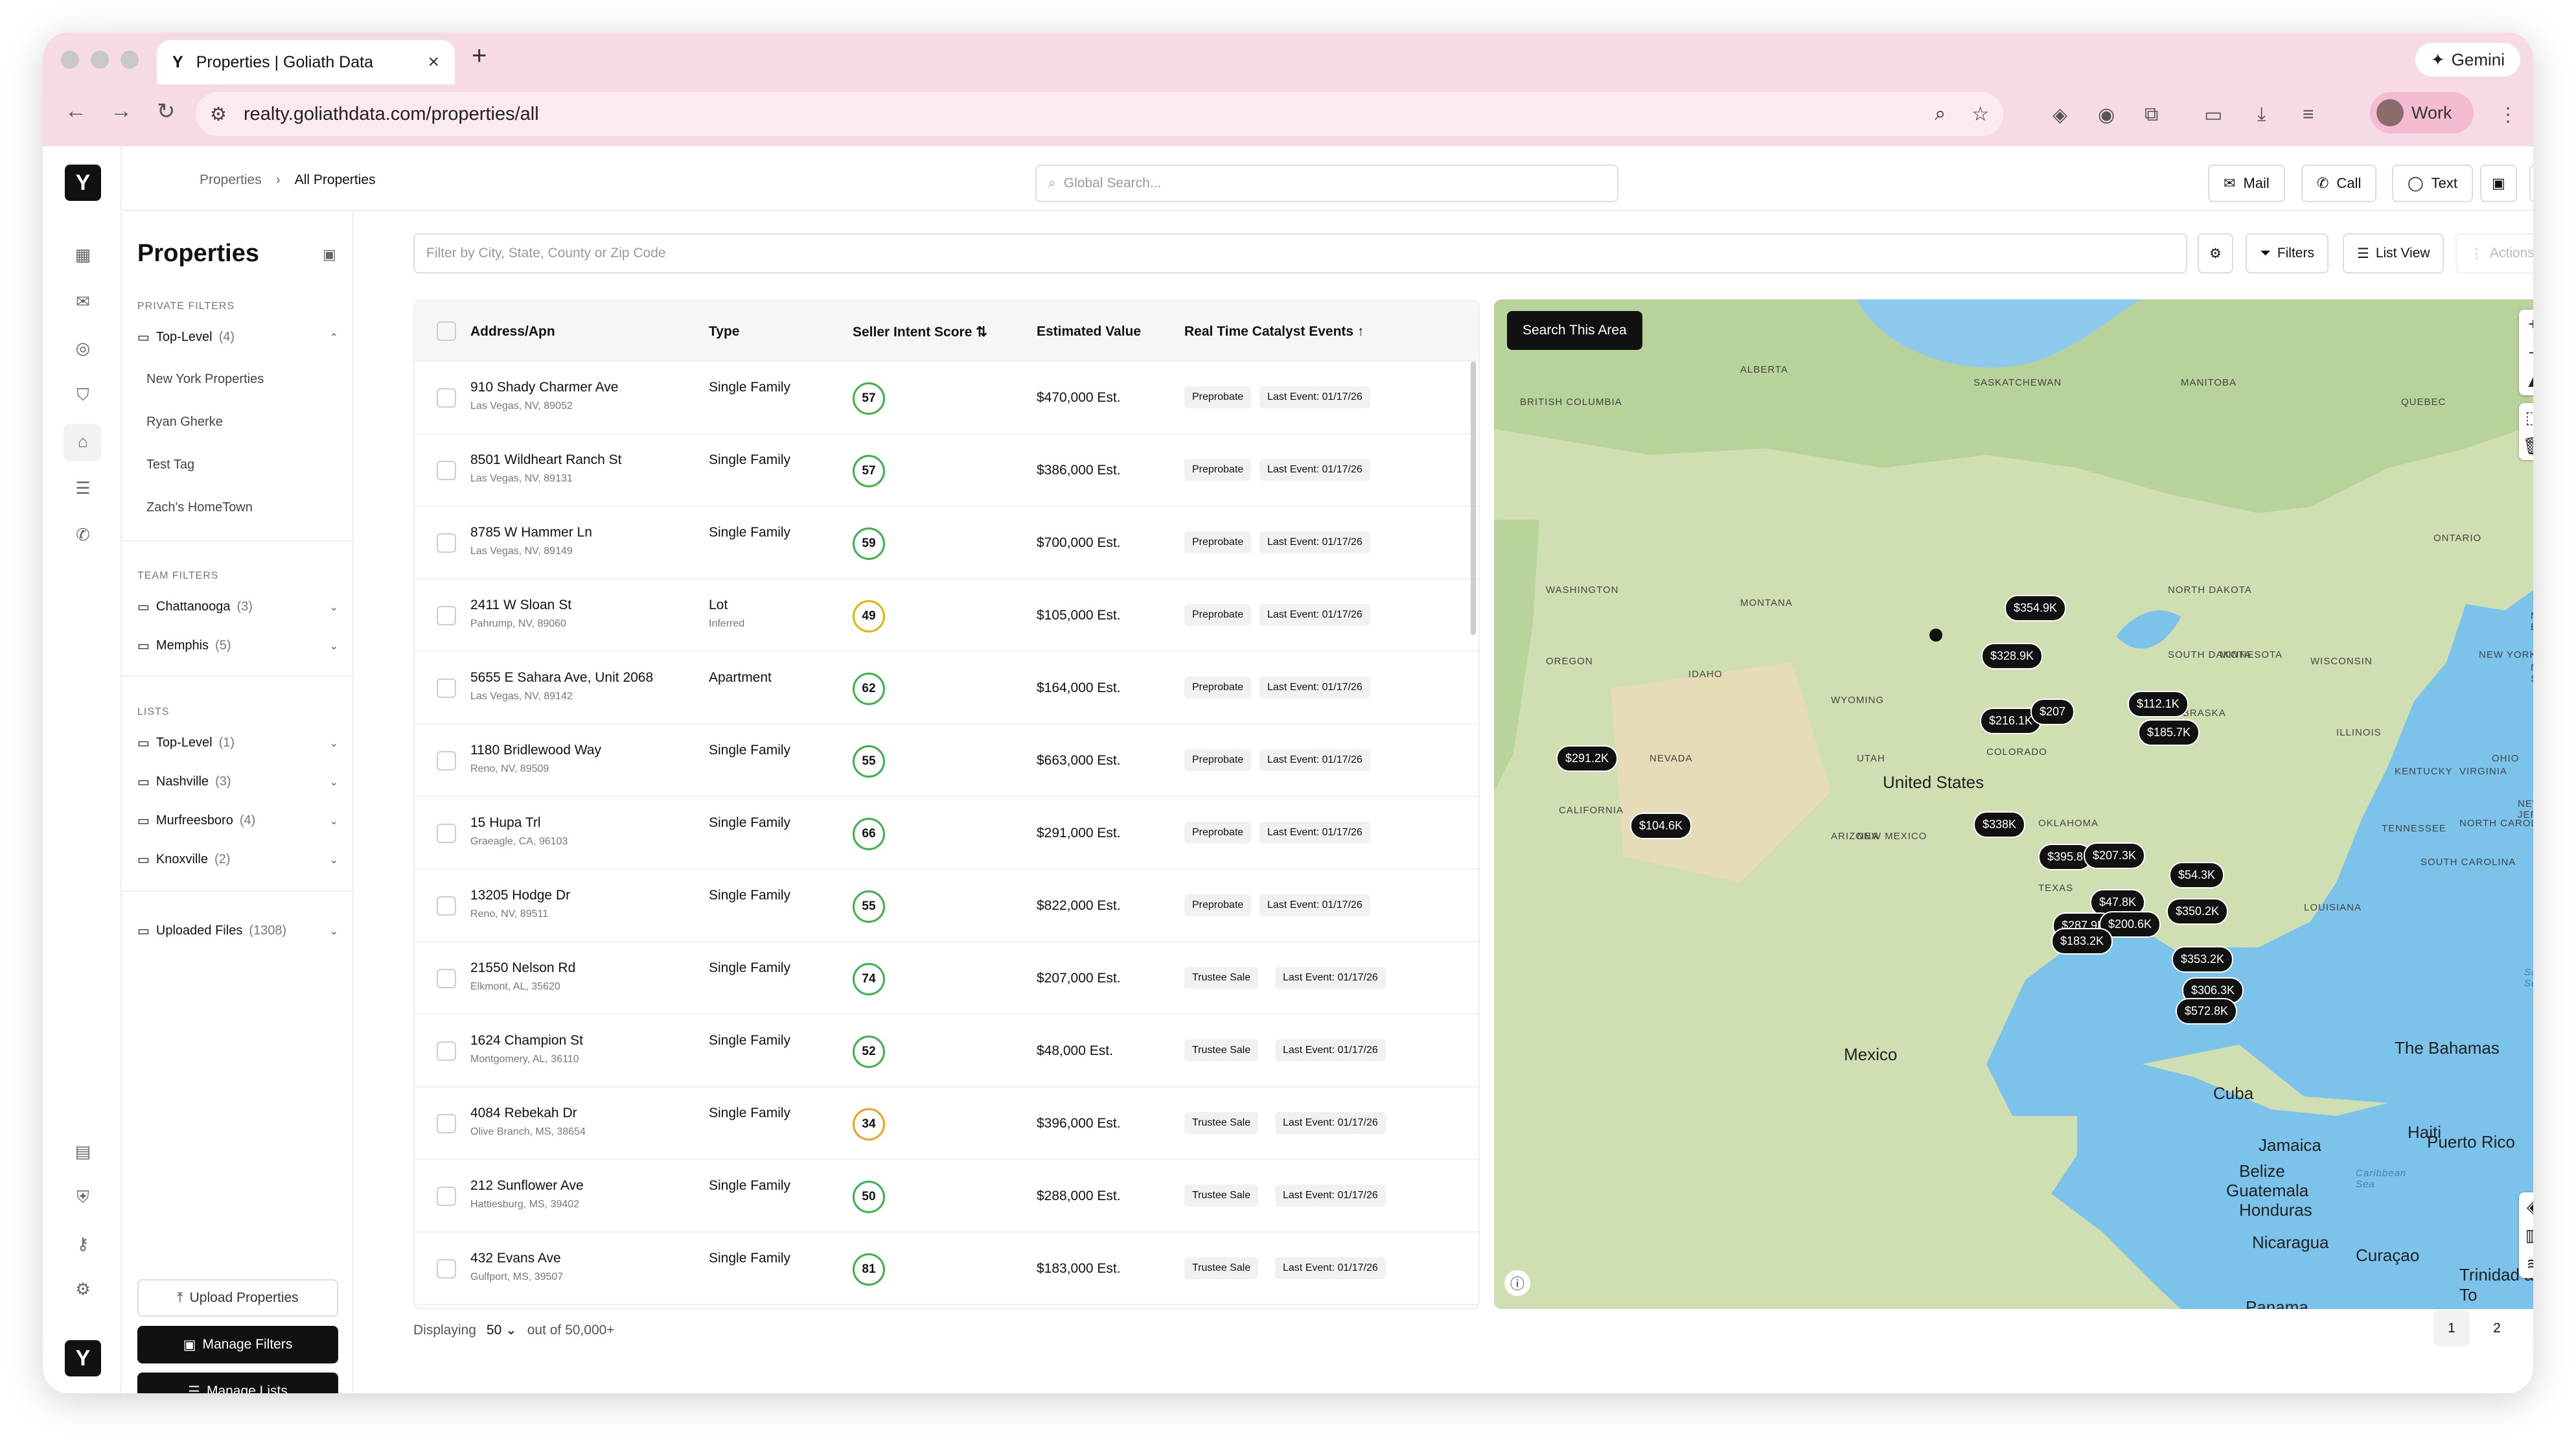 The image size is (2576, 1449). What do you see at coordinates (218, 114) in the screenshot?
I see `site-info-icon: ⚙` at bounding box center [218, 114].